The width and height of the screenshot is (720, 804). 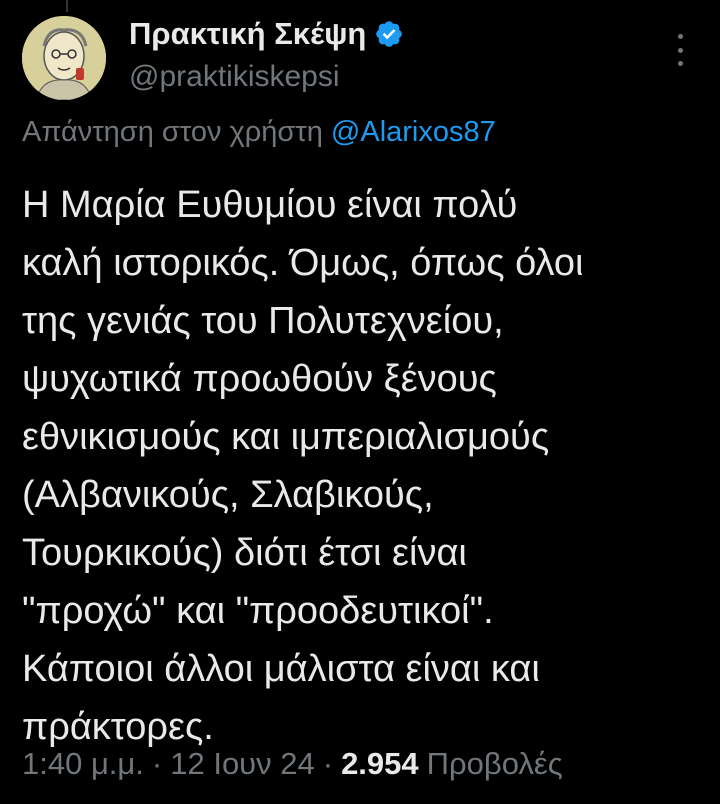 What do you see at coordinates (413, 132) in the screenshot?
I see `reply-mention-link: @Alarixos87` at bounding box center [413, 132].